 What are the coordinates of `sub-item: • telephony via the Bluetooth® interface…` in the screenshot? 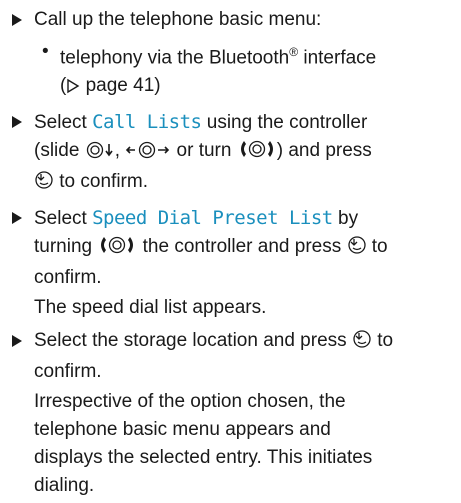 It's located at (243, 70).